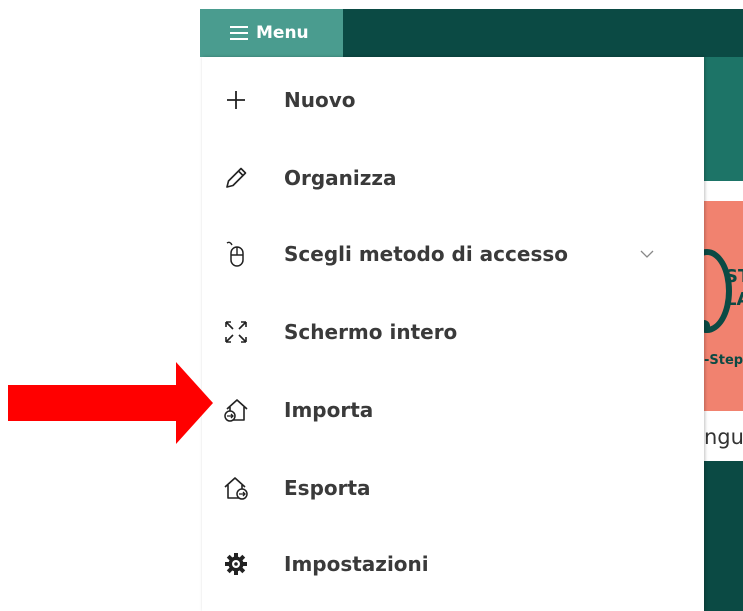 The image size is (743, 611). I want to click on background-footer-band, so click(723, 536).